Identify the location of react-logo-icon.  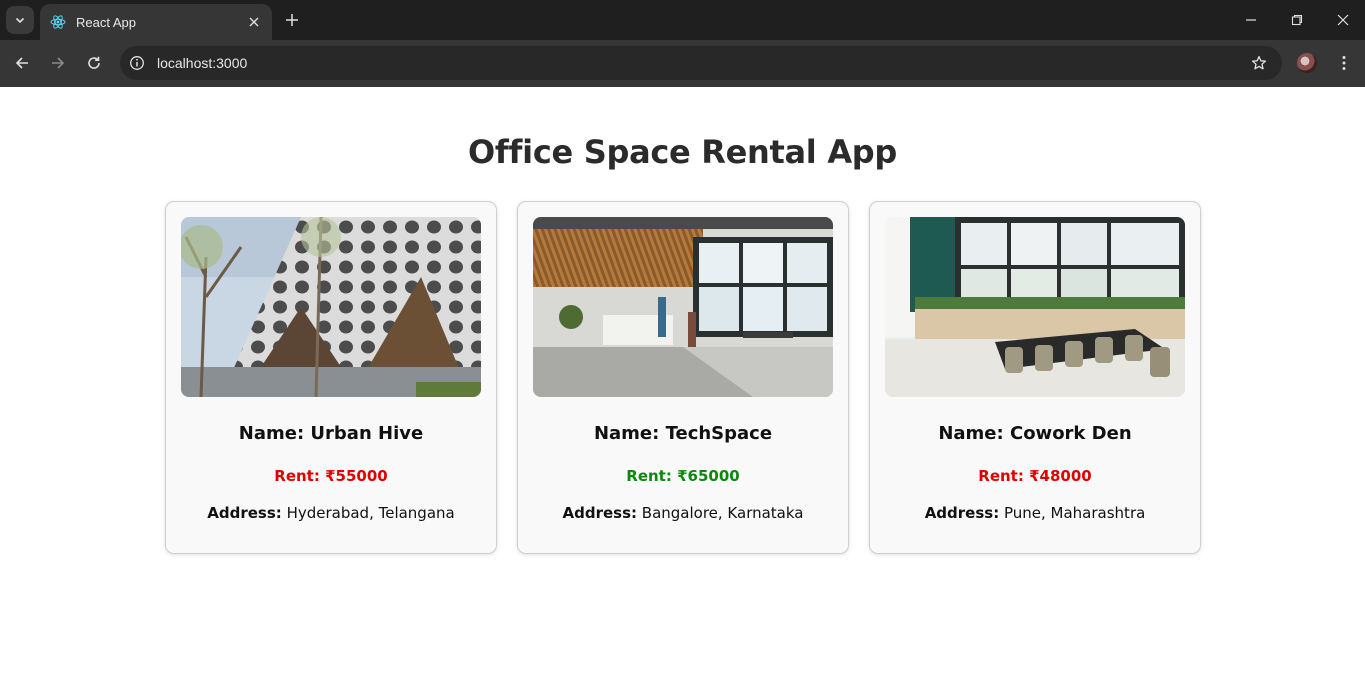
(58, 22).